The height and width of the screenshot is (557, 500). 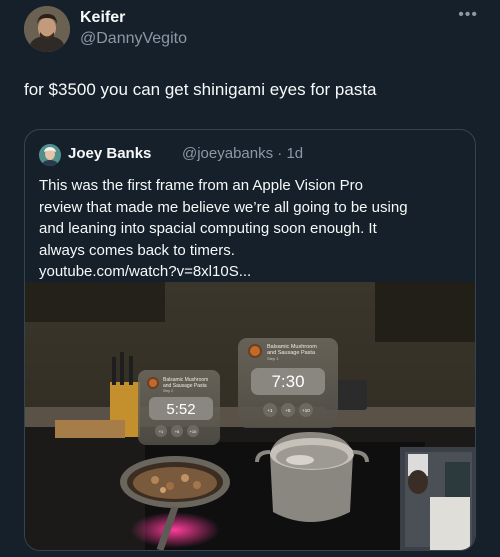 I want to click on right-timer-time: 7:30, so click(x=287, y=381).